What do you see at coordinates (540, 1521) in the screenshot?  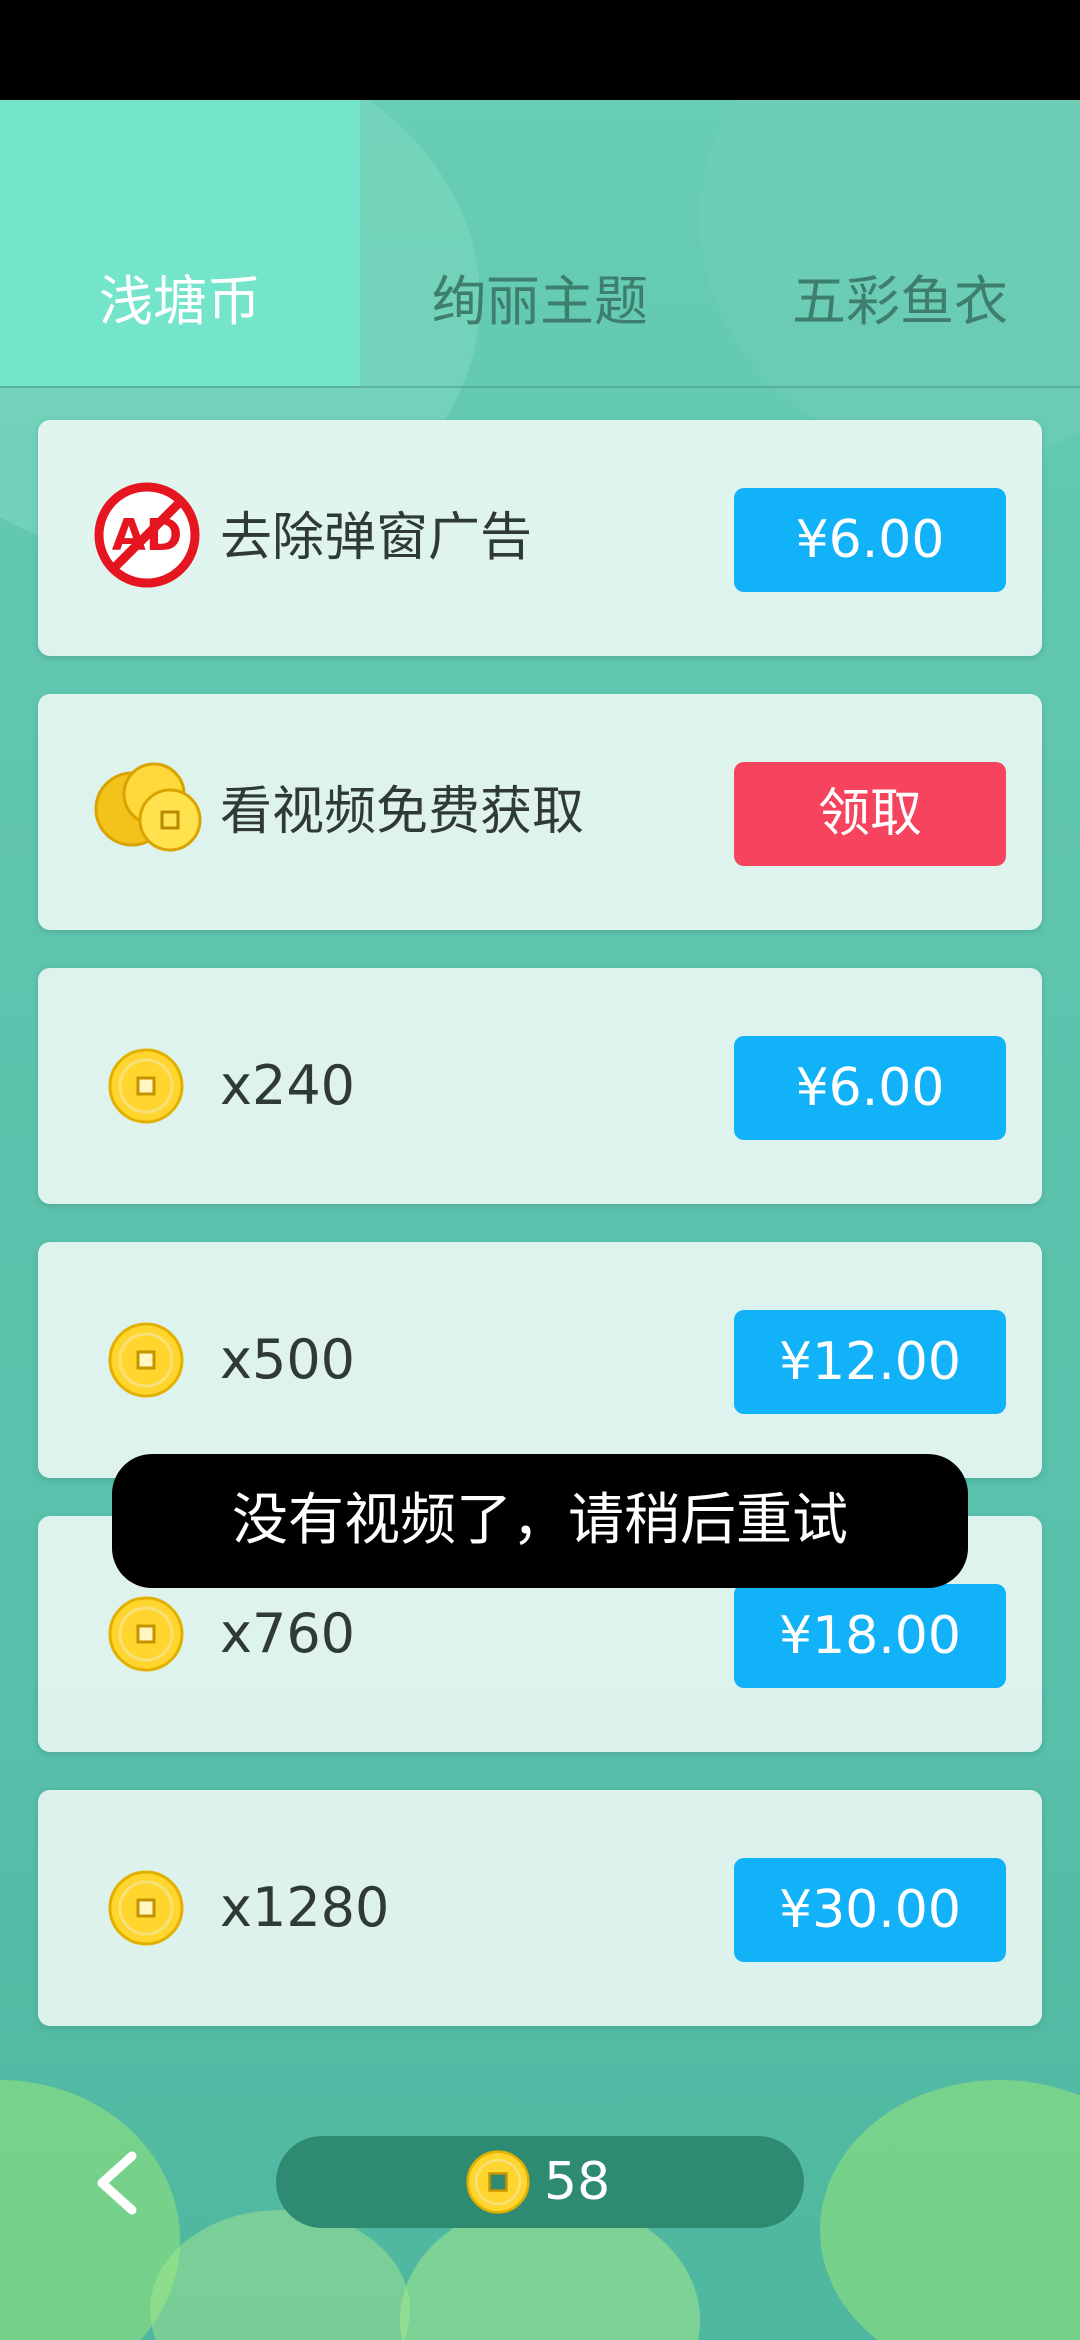 I see `toast-message: 没有视频了，请稍后重试` at bounding box center [540, 1521].